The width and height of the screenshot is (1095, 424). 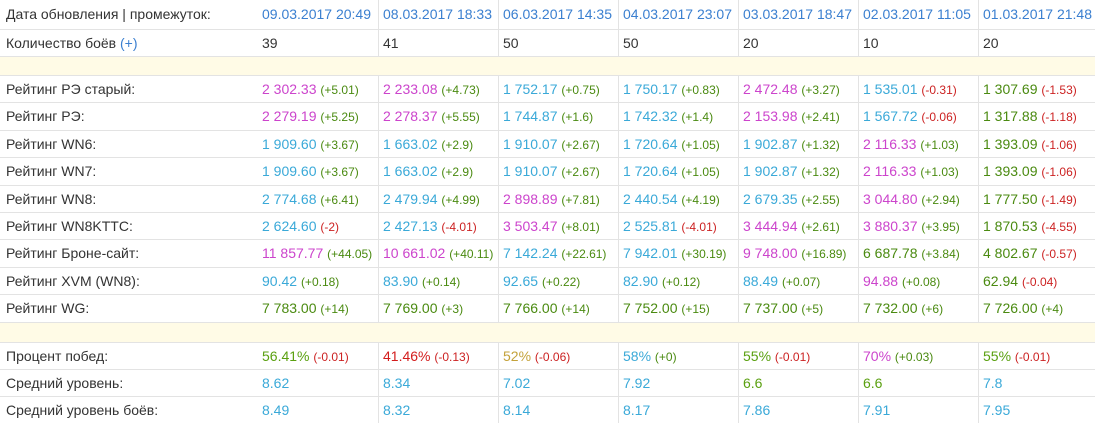 I want to click on stat-value: 2 525.81, so click(x=650, y=226).